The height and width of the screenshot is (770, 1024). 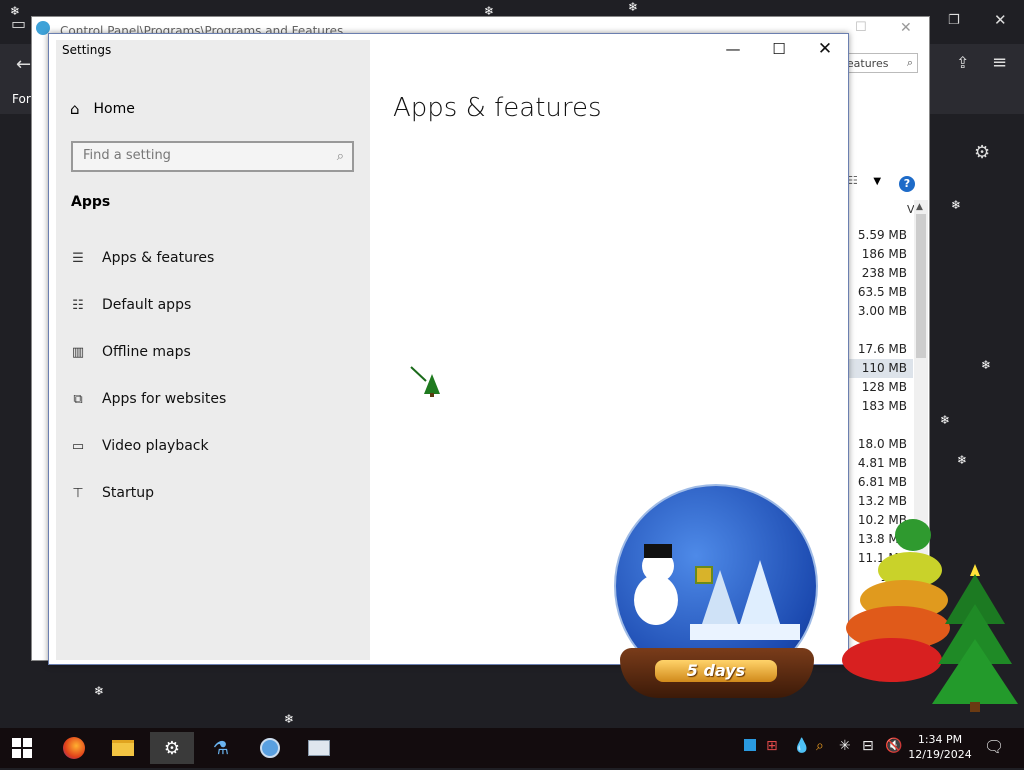 I want to click on cp-close-icon: ✕, so click(x=906, y=28).